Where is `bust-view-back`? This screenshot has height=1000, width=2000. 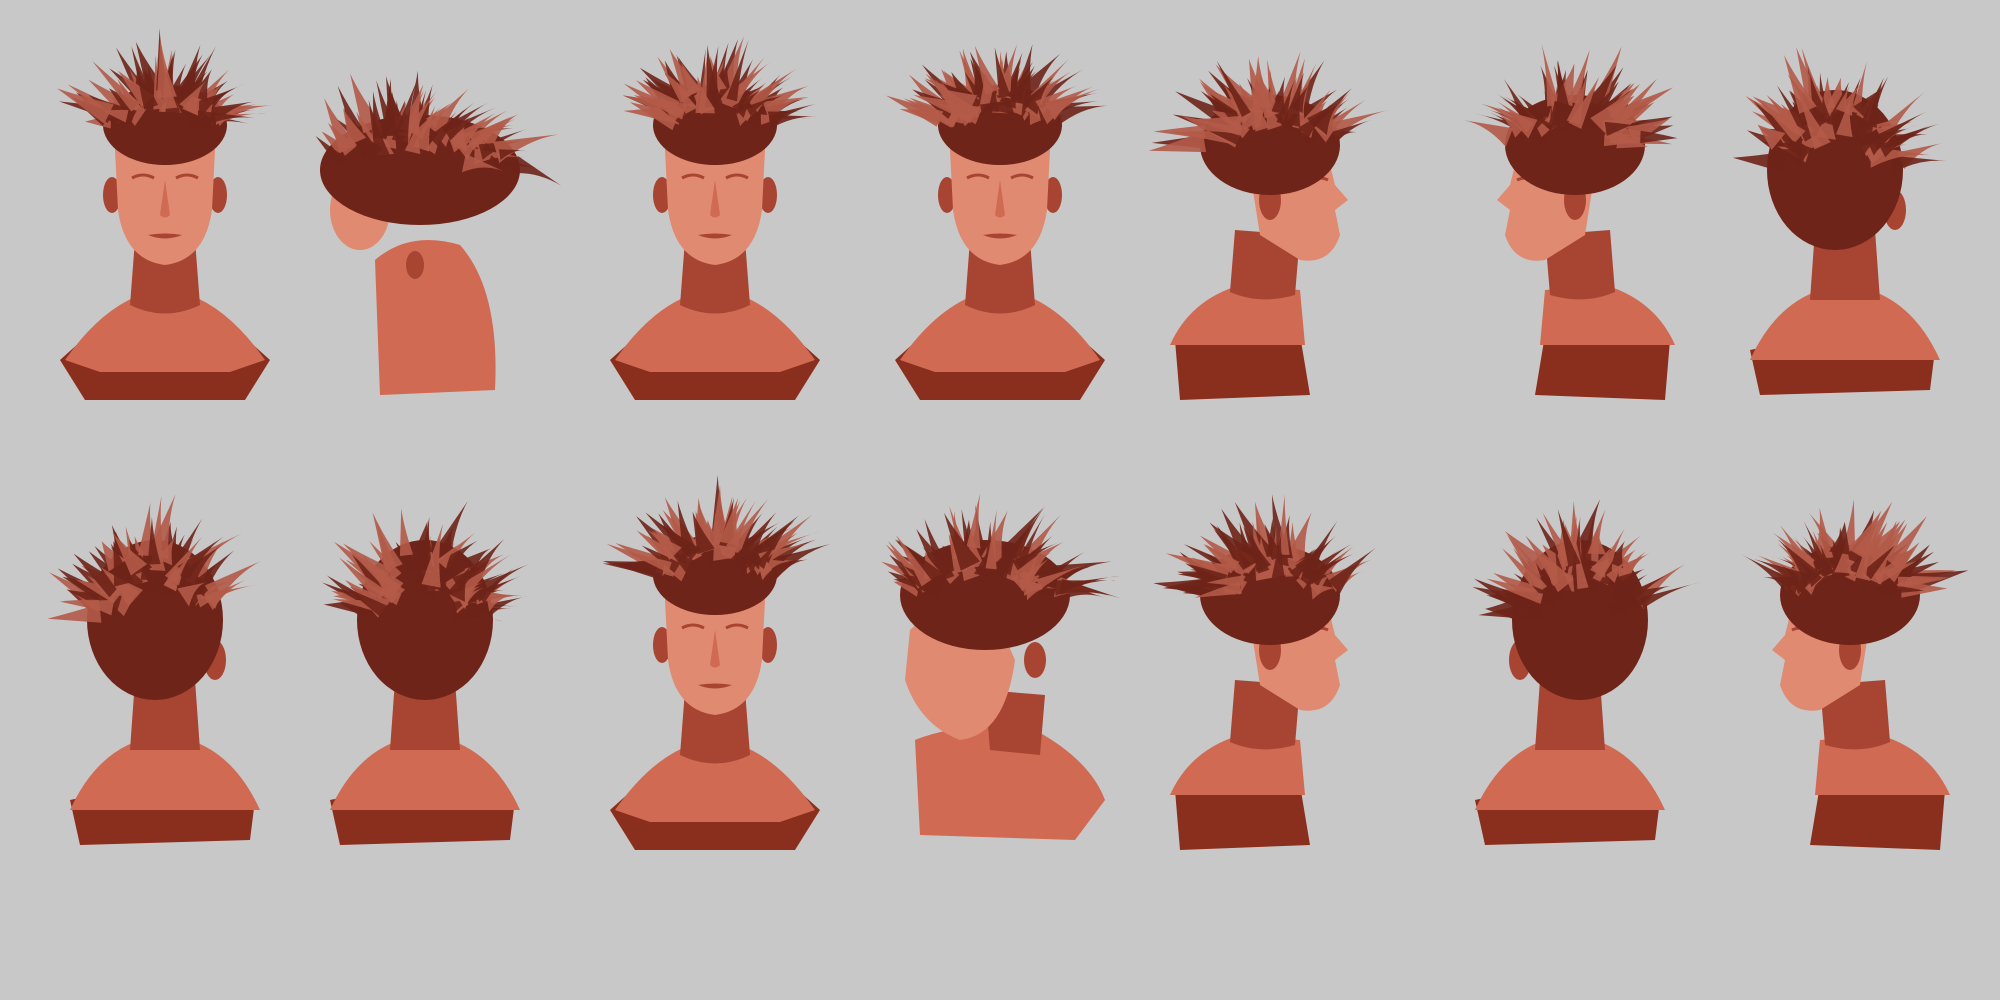 bust-view-back is located at coordinates (425, 695).